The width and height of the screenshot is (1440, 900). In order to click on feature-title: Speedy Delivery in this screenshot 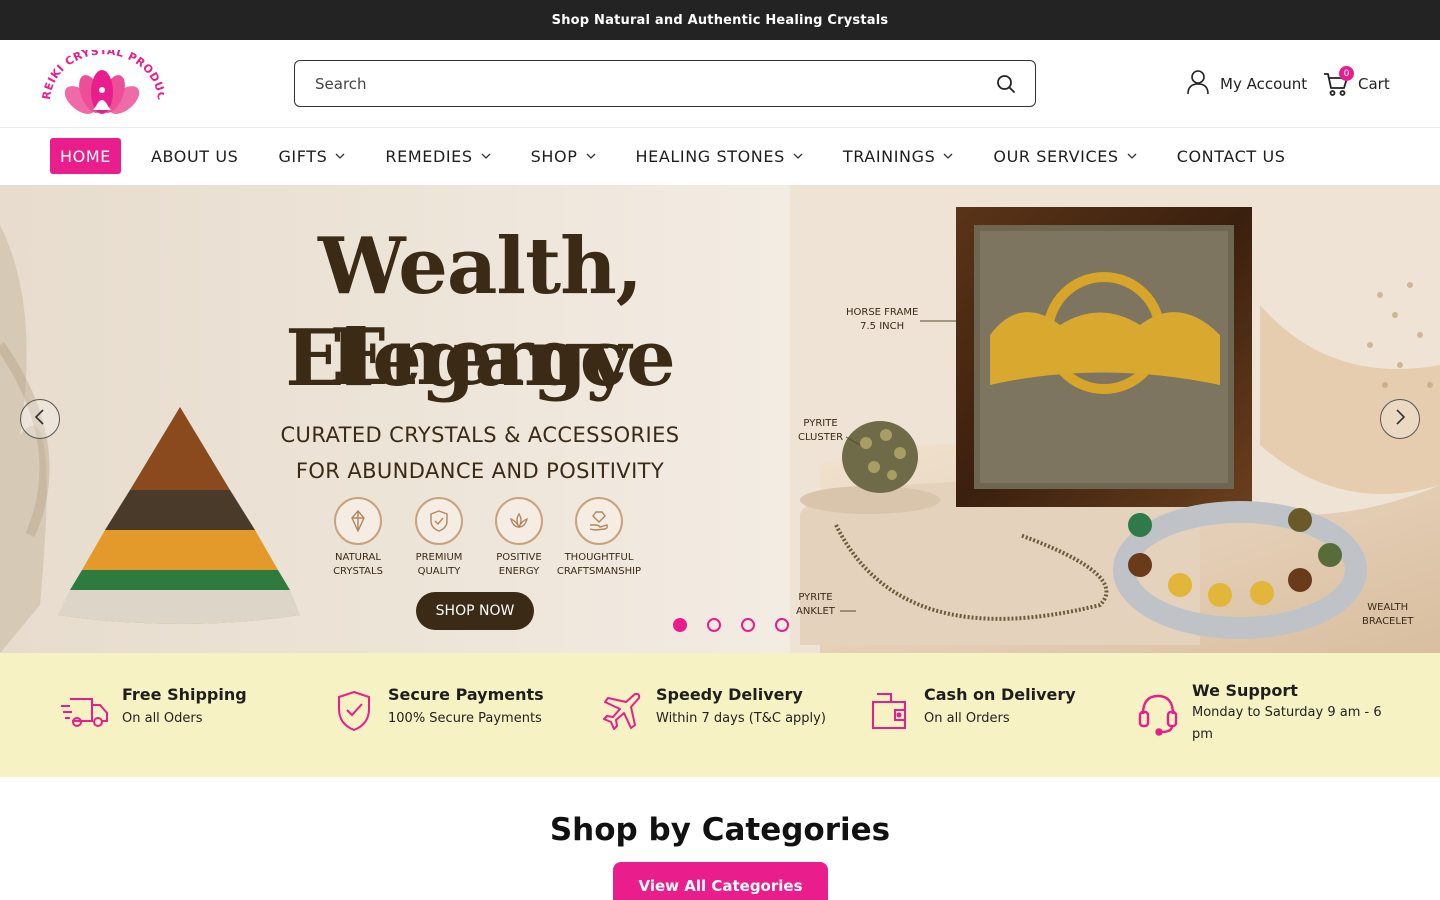, I will do `click(729, 694)`.